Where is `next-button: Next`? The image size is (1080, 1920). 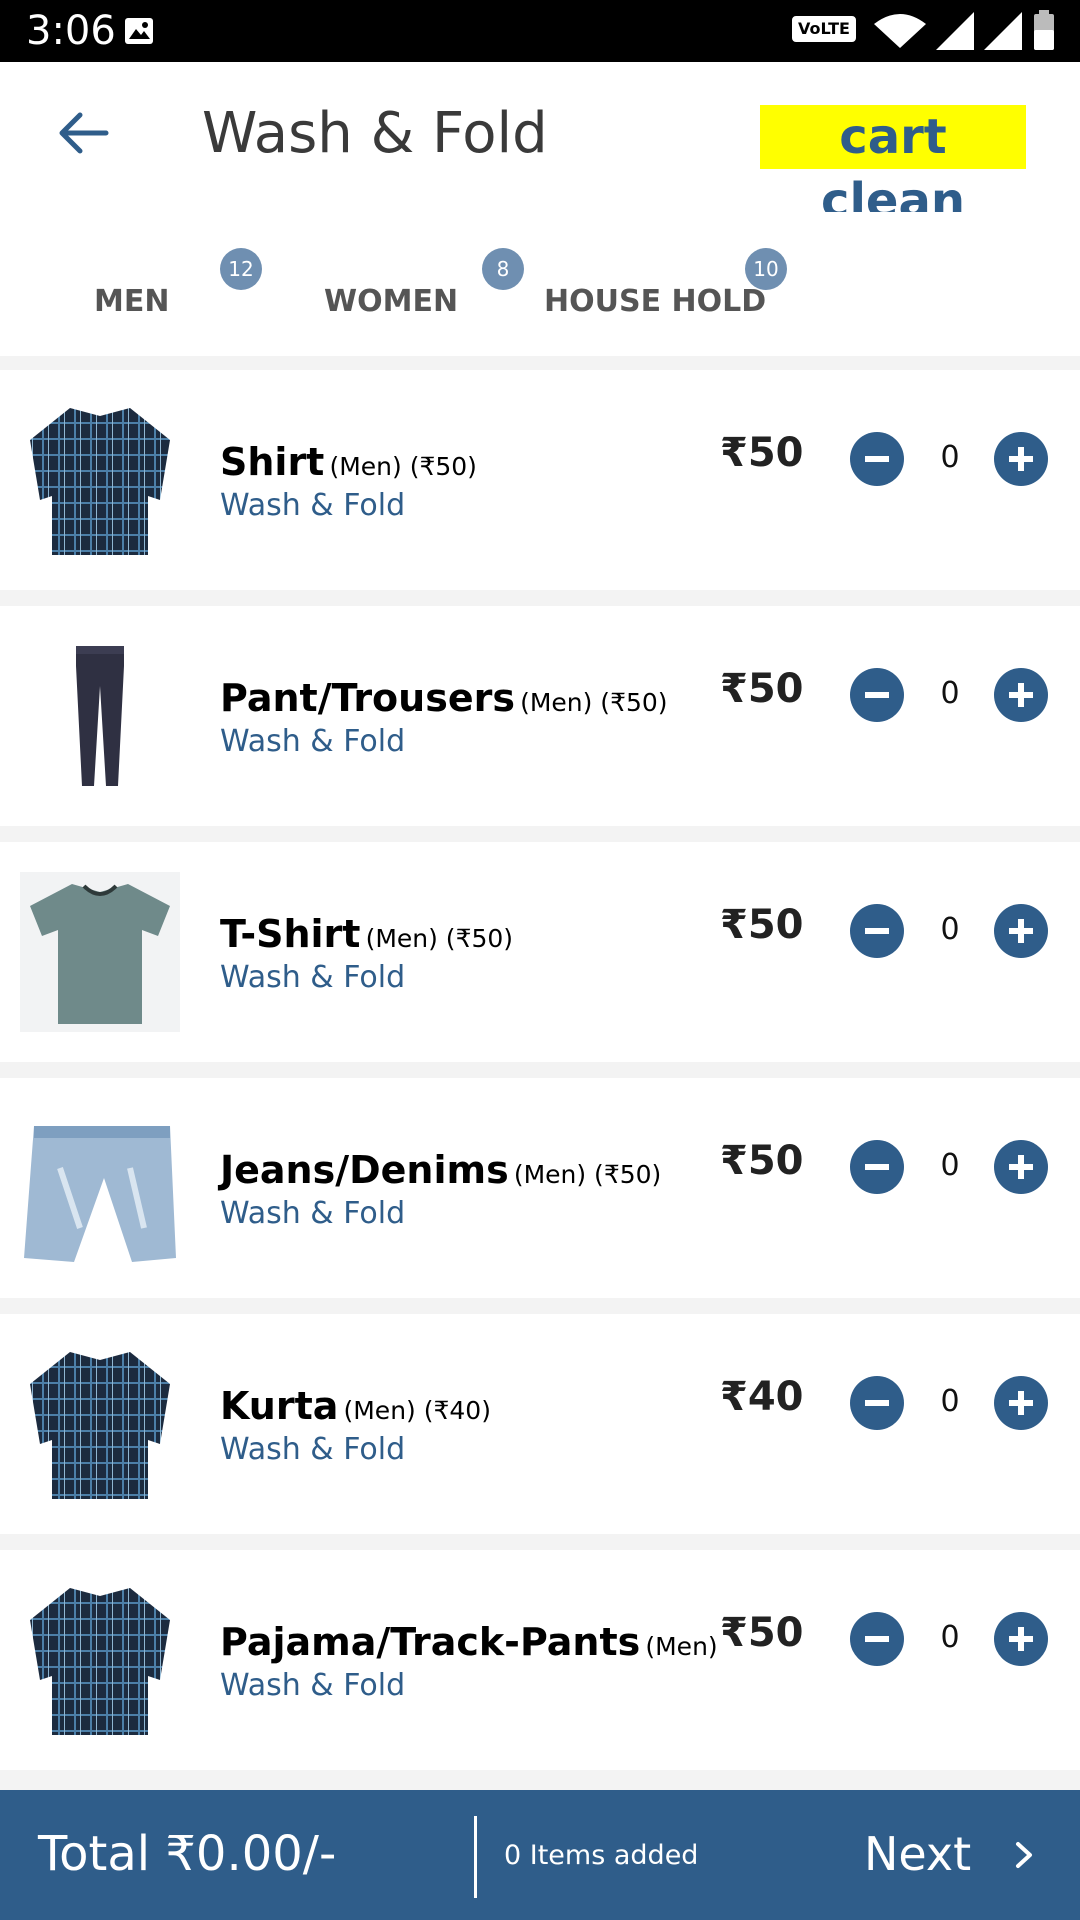
next-button: Next is located at coordinates (960, 1855).